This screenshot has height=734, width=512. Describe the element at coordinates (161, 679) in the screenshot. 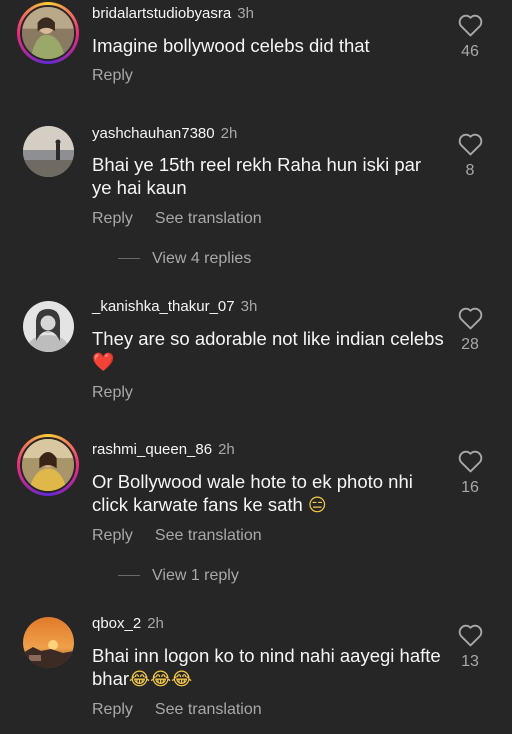

I see `comment-emoji: 😂😂😂` at that location.